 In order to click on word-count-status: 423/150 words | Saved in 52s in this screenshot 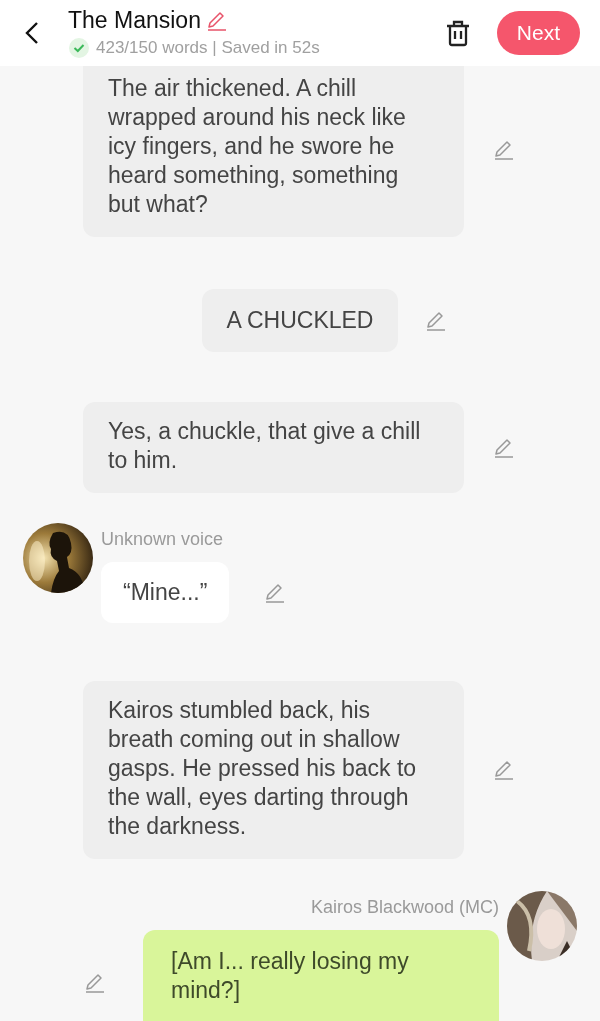, I will do `click(208, 48)`.